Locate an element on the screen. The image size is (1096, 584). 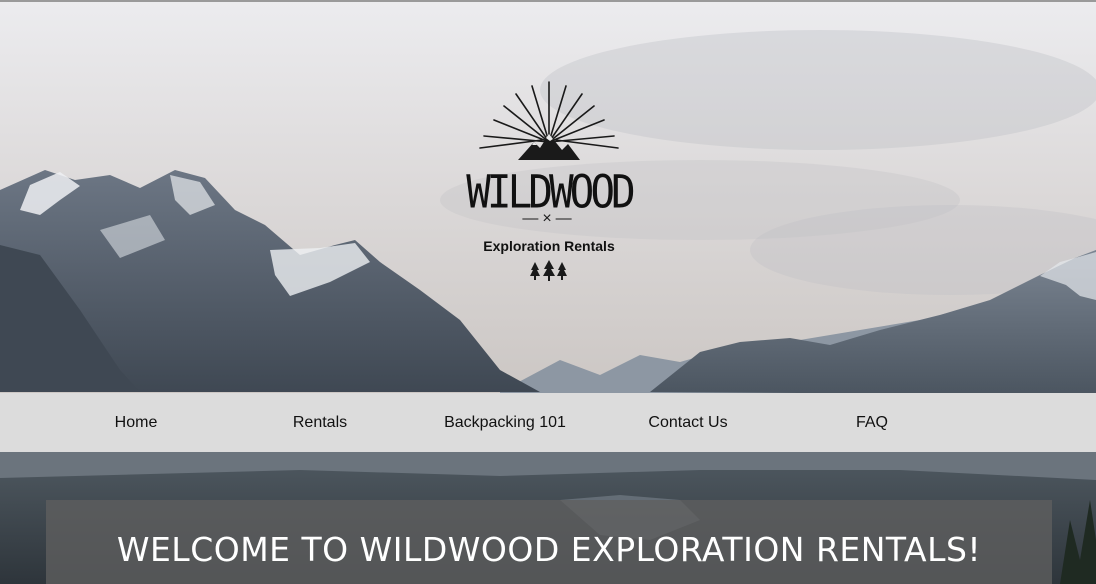
nav-item-home: Home is located at coordinates (136, 422).